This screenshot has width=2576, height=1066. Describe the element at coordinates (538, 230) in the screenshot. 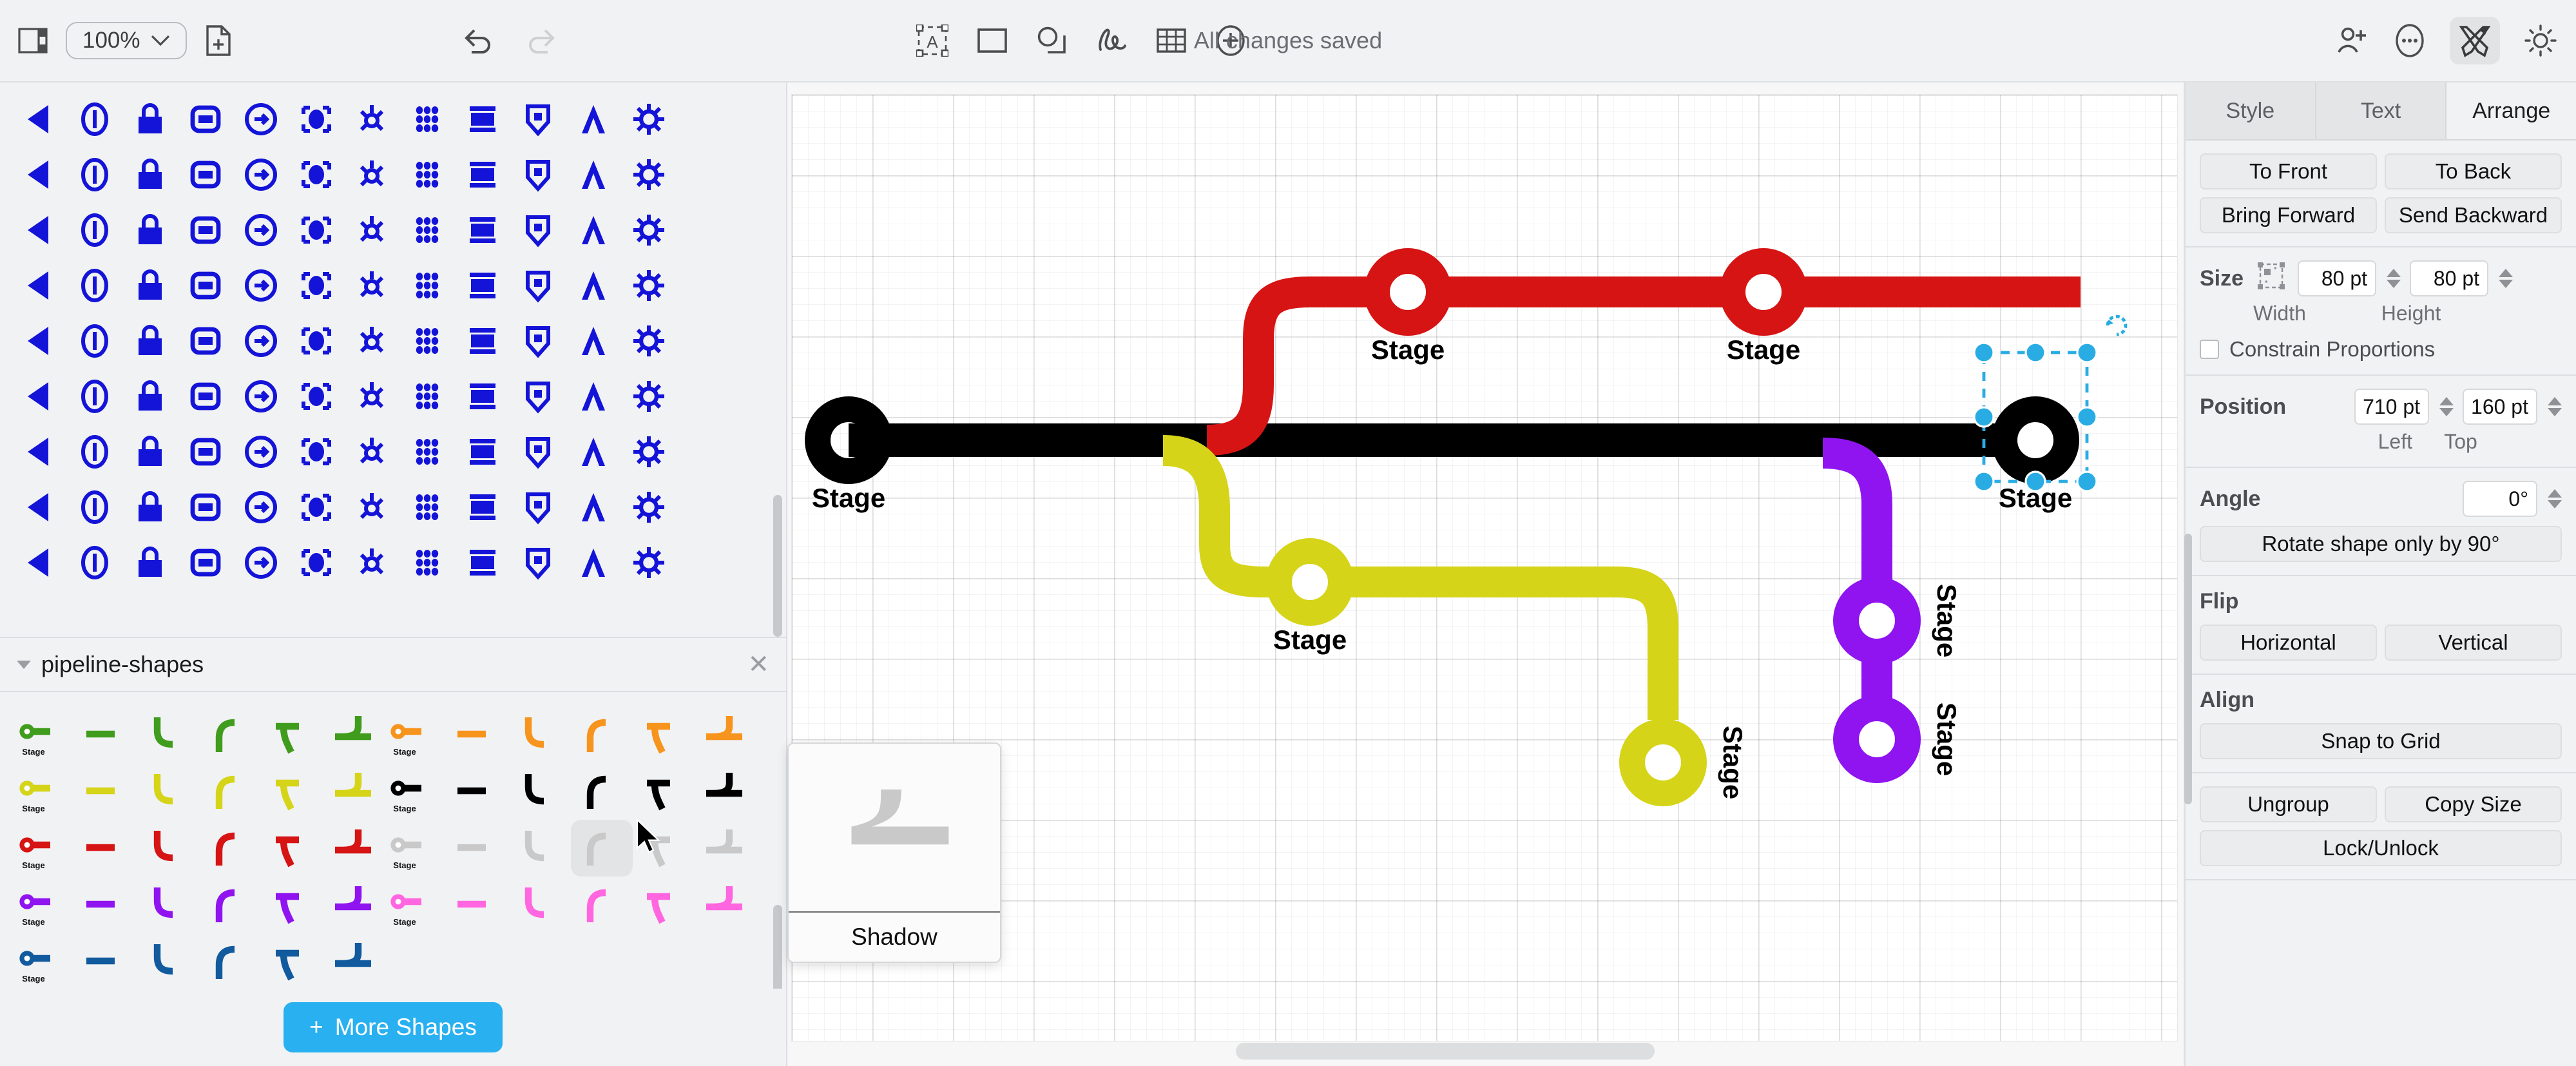

I see `badge-gear-icon` at that location.